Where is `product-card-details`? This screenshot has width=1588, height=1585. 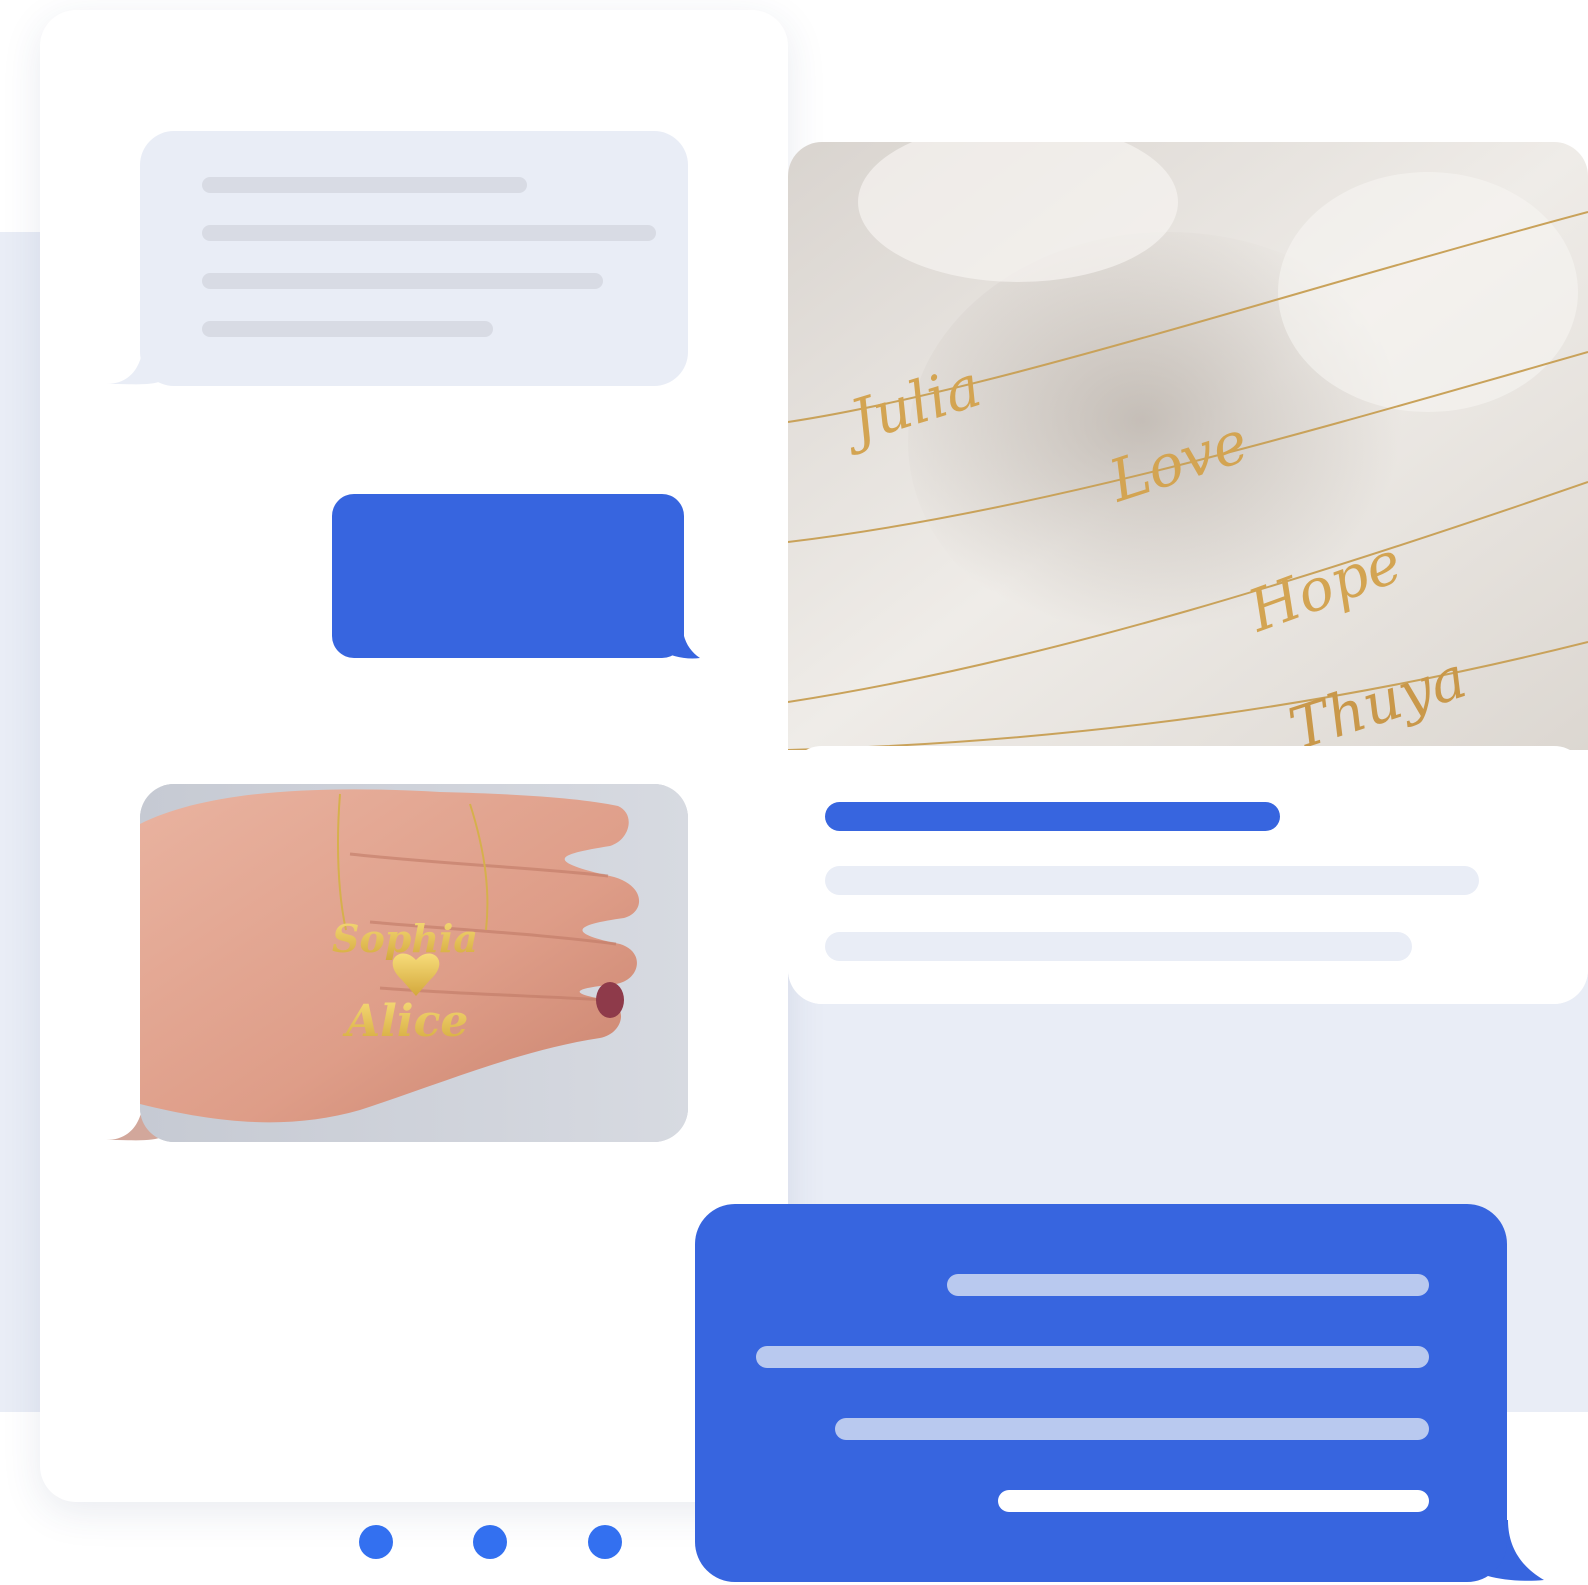 product-card-details is located at coordinates (1188, 875).